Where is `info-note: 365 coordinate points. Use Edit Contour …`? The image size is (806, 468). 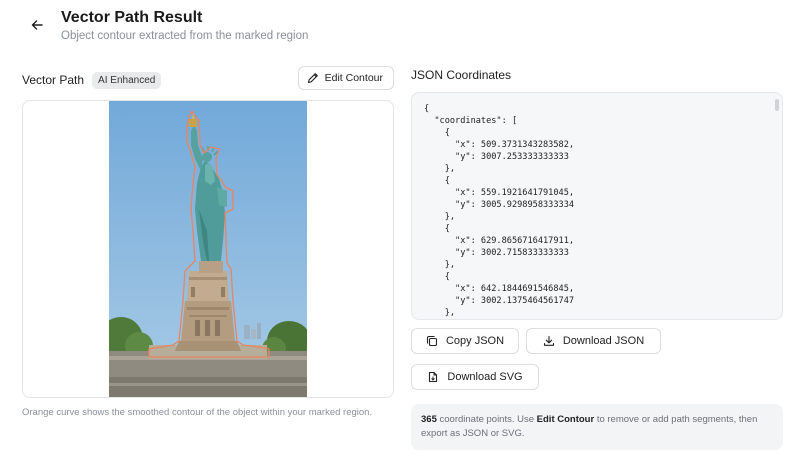 info-note: 365 coordinate points. Use Edit Contour … is located at coordinates (597, 427).